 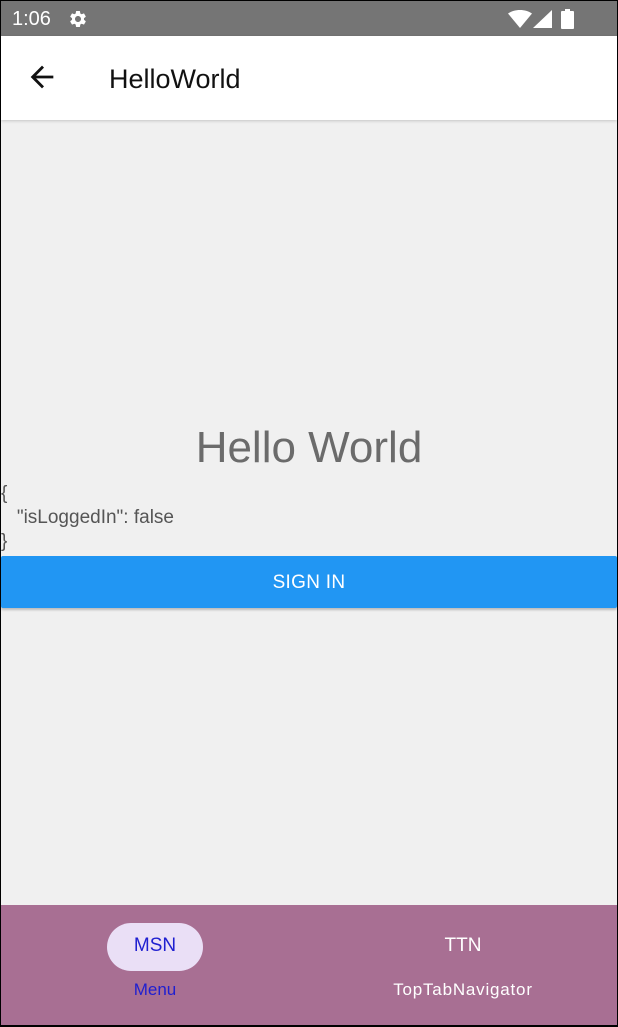 What do you see at coordinates (31, 19) in the screenshot?
I see `status-time: 1:06` at bounding box center [31, 19].